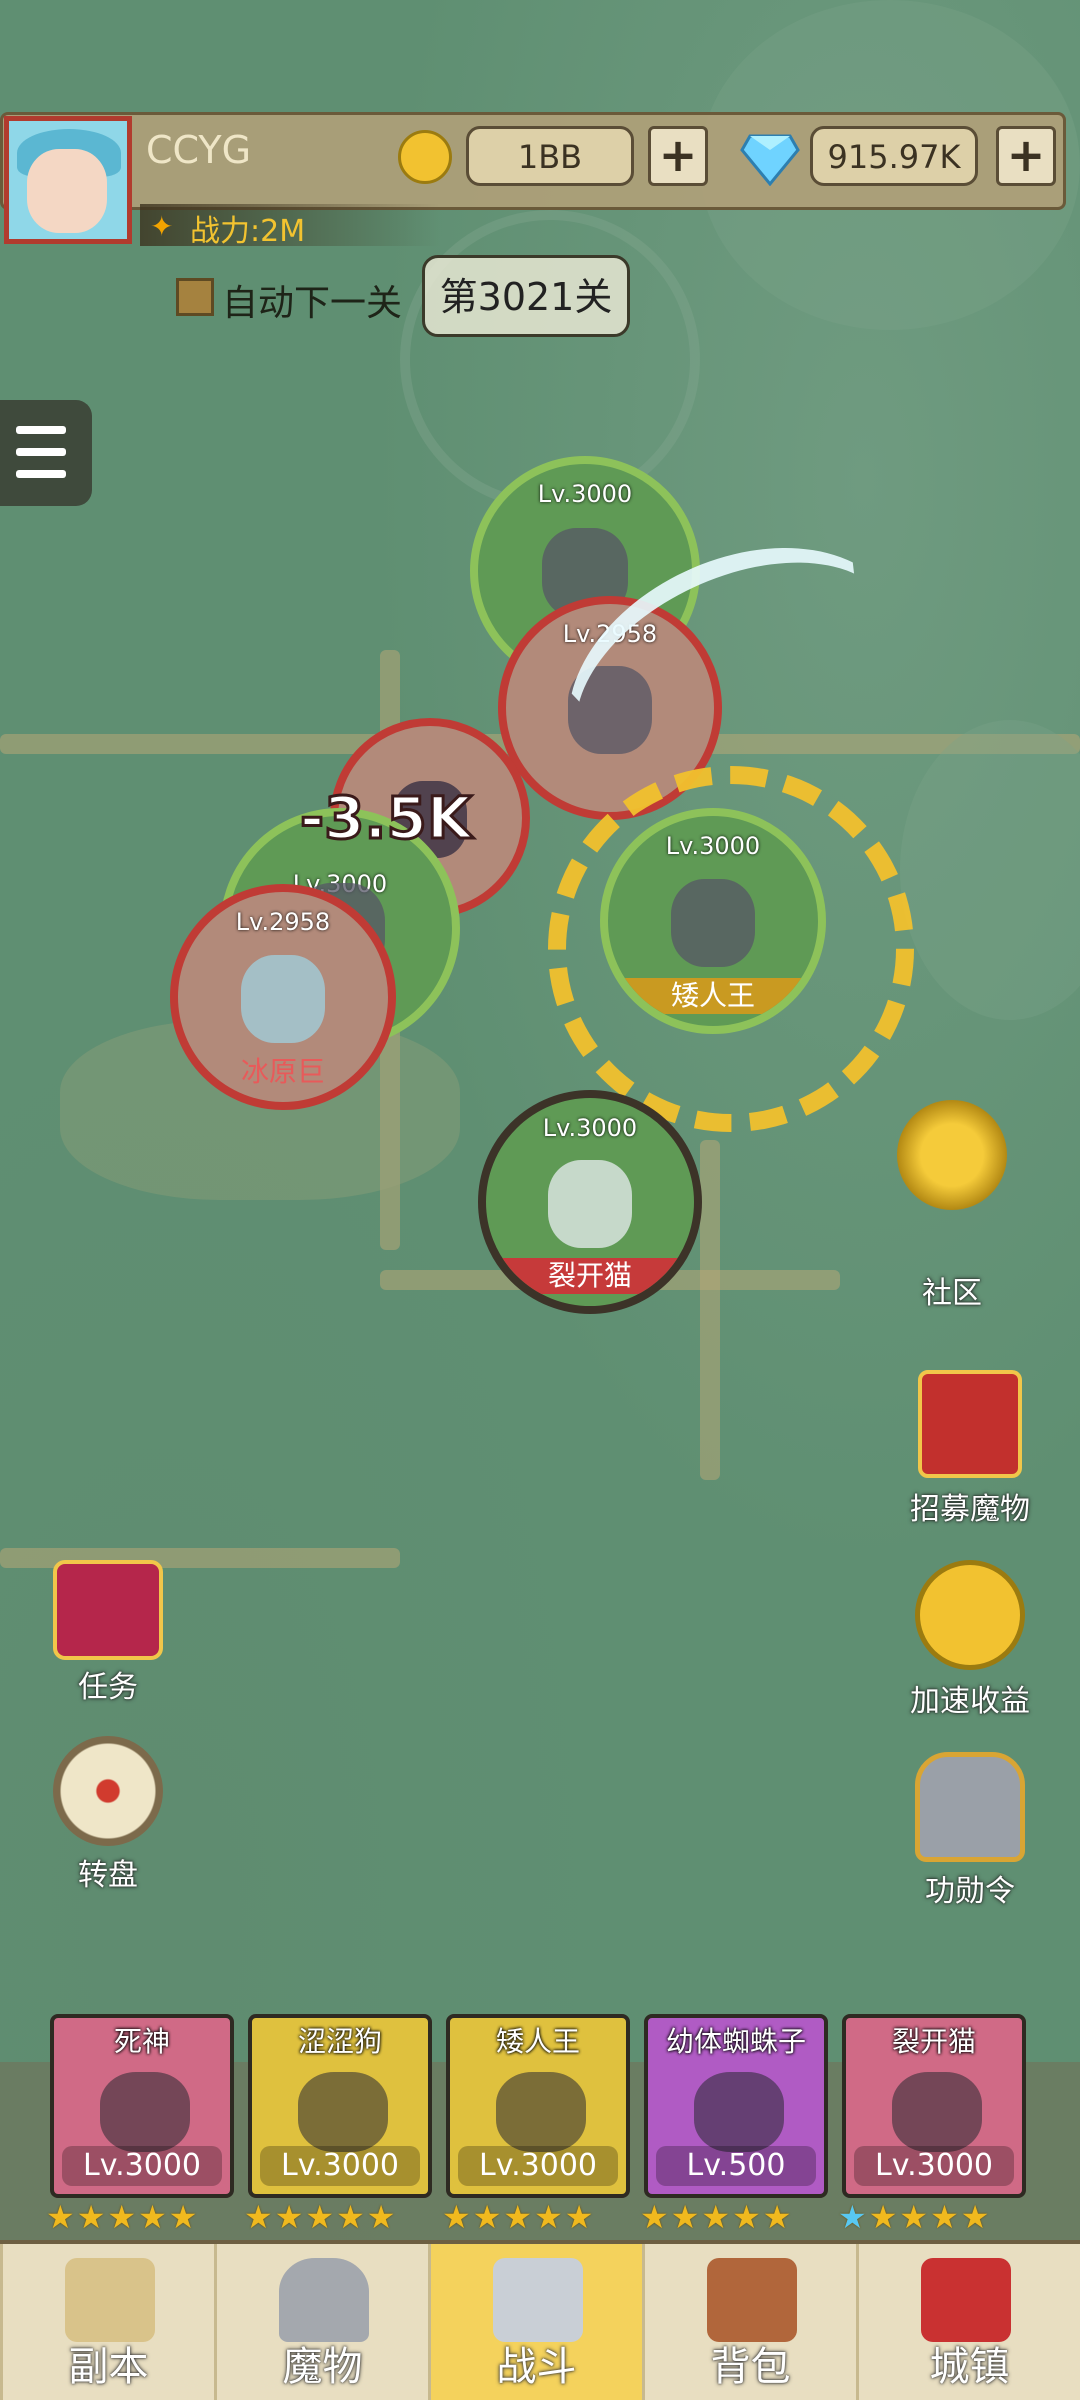 The height and width of the screenshot is (2400, 1080). What do you see at coordinates (195, 297) in the screenshot?
I see `auto-next-checkbox` at bounding box center [195, 297].